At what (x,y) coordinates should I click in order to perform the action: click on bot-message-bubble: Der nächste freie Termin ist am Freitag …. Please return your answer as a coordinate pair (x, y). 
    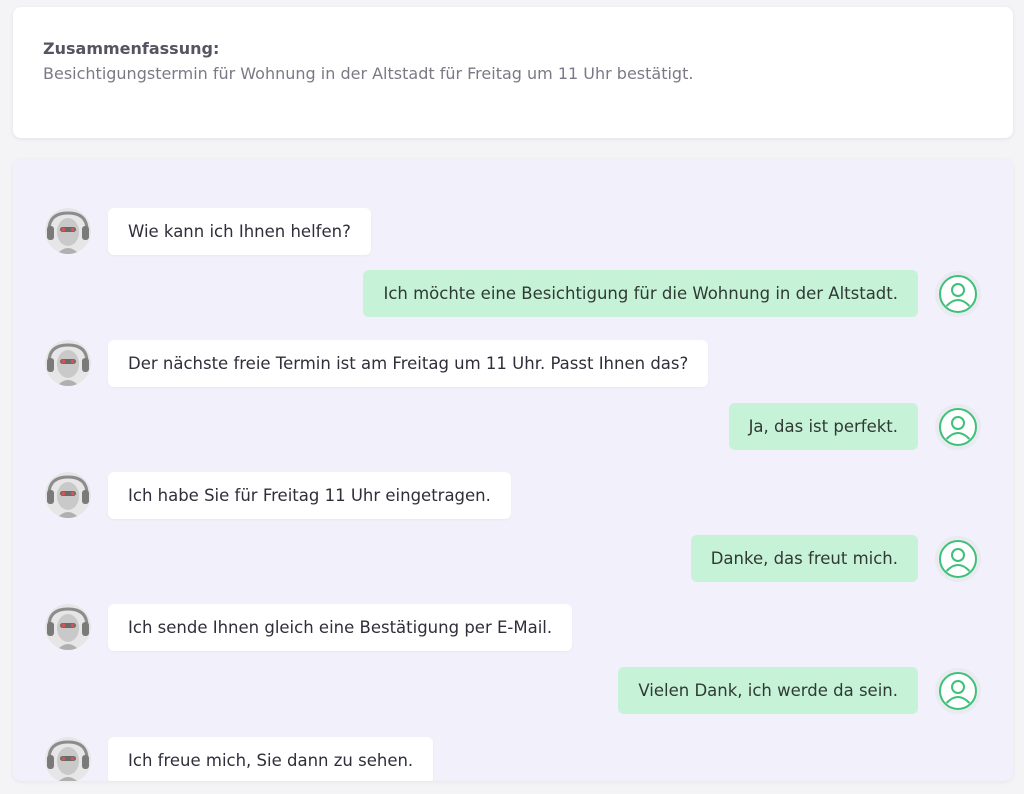
    Looking at the image, I should click on (408, 363).